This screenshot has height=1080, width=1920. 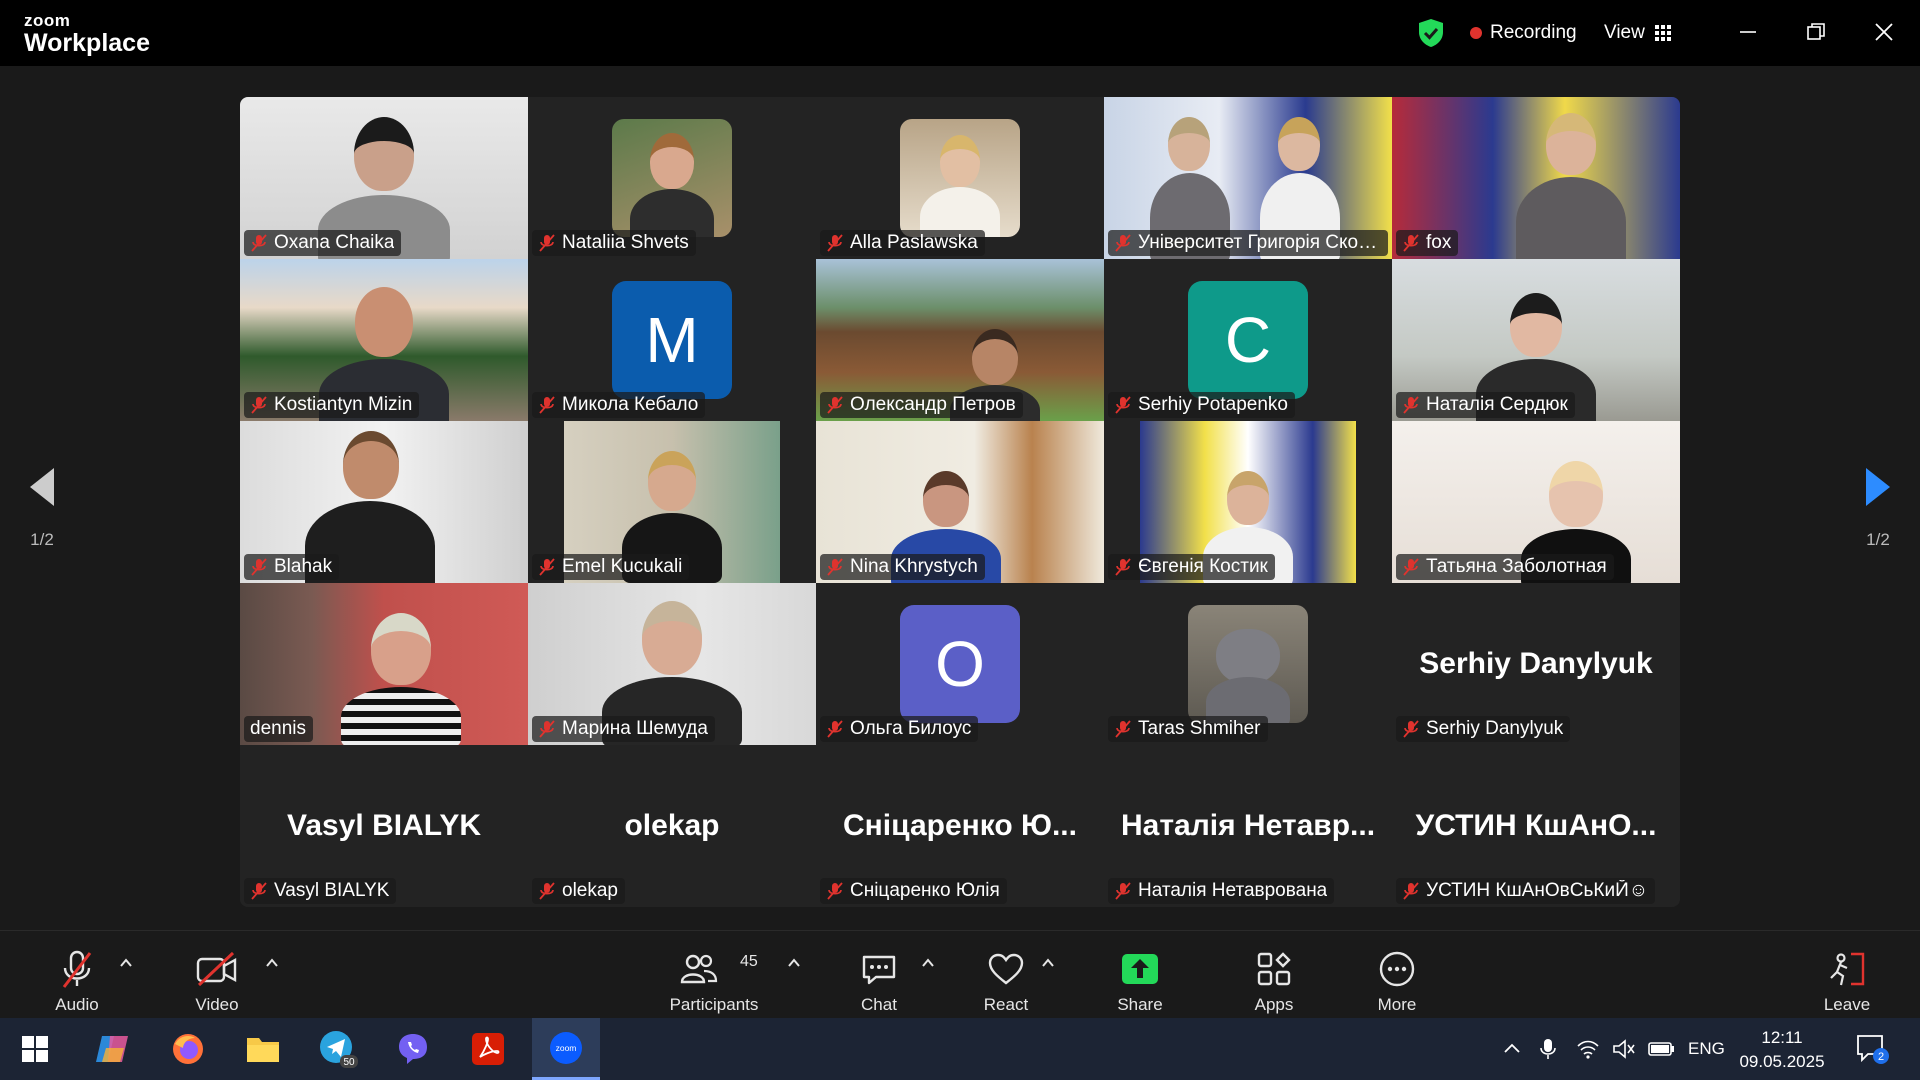 I want to click on participant-tile: O Ольга Билоус, so click(x=960, y=664).